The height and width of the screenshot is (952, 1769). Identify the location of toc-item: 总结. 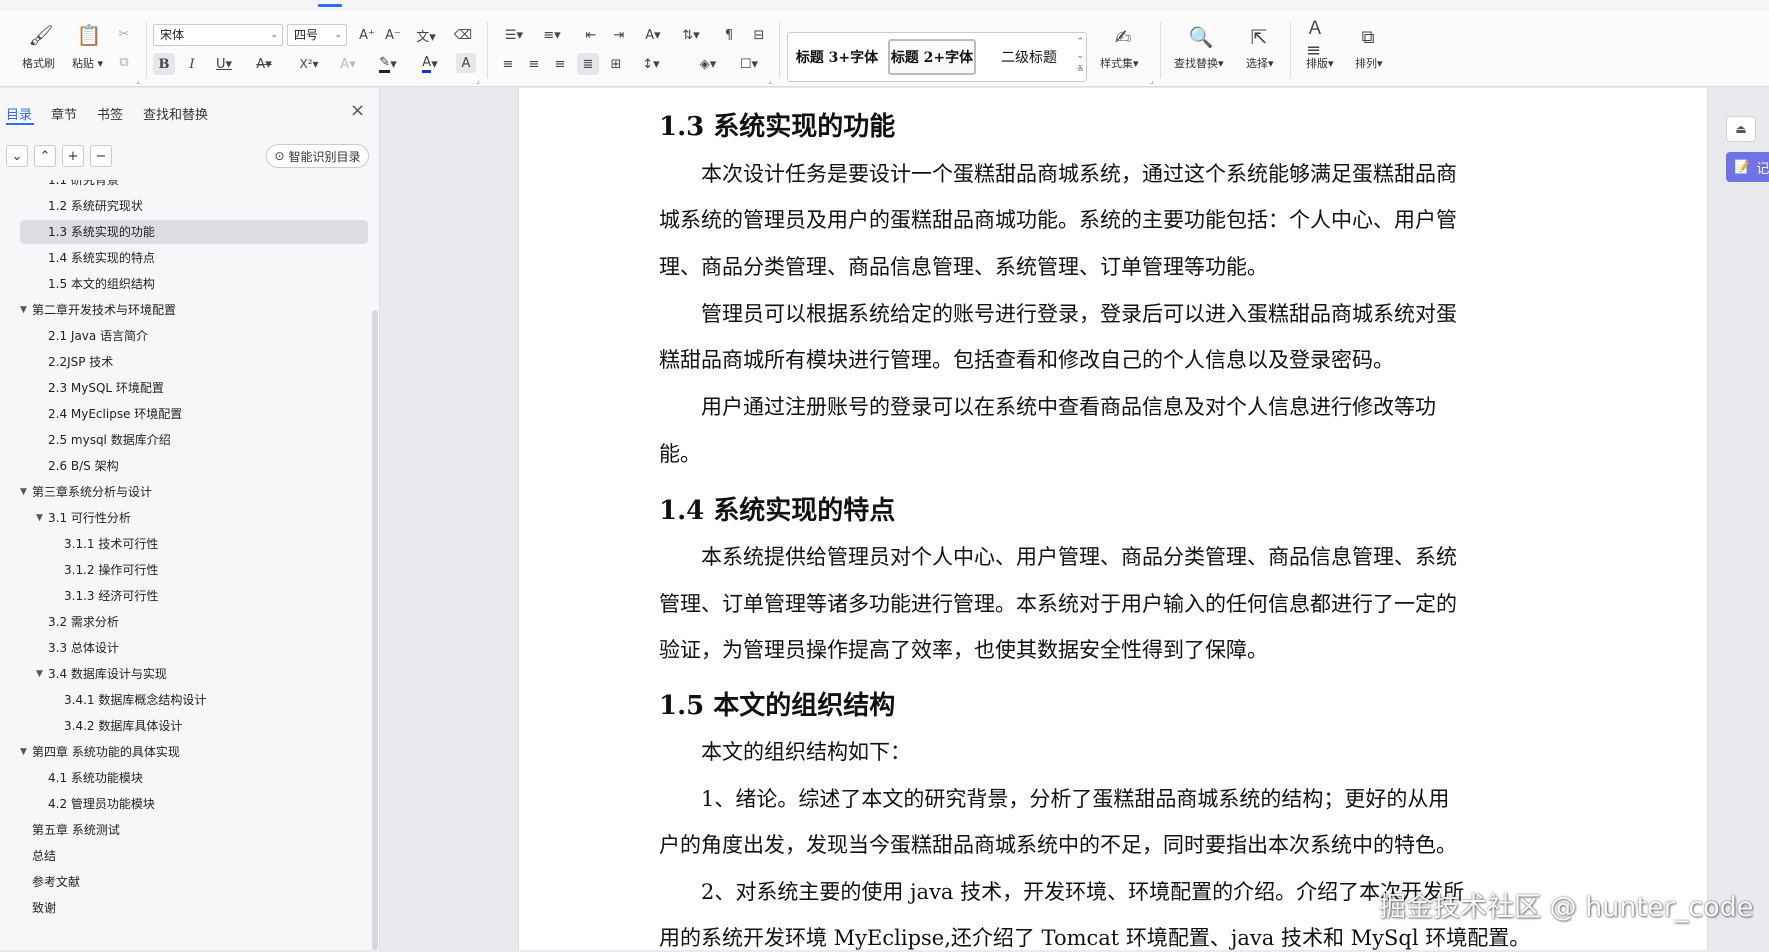
(194, 856).